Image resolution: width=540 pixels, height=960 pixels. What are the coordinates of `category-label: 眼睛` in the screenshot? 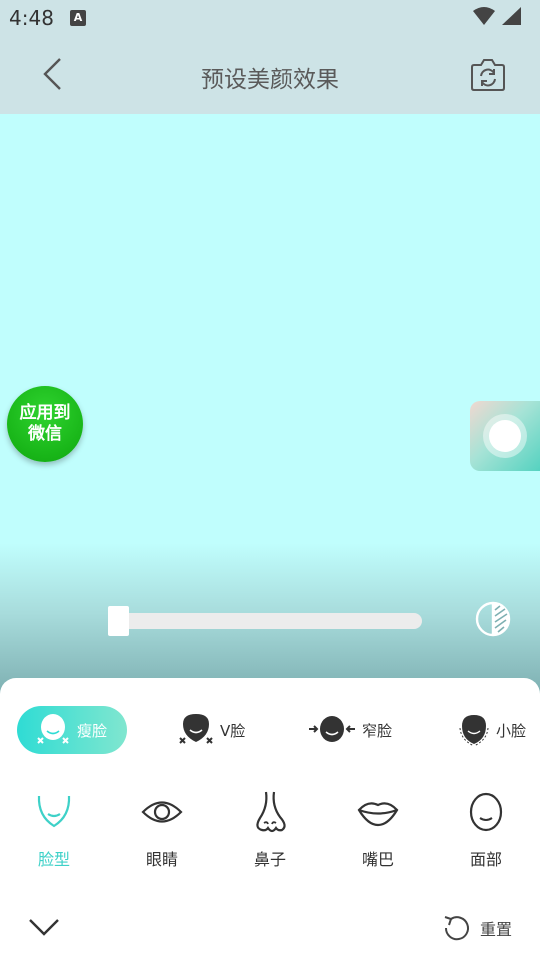 It's located at (161, 859).